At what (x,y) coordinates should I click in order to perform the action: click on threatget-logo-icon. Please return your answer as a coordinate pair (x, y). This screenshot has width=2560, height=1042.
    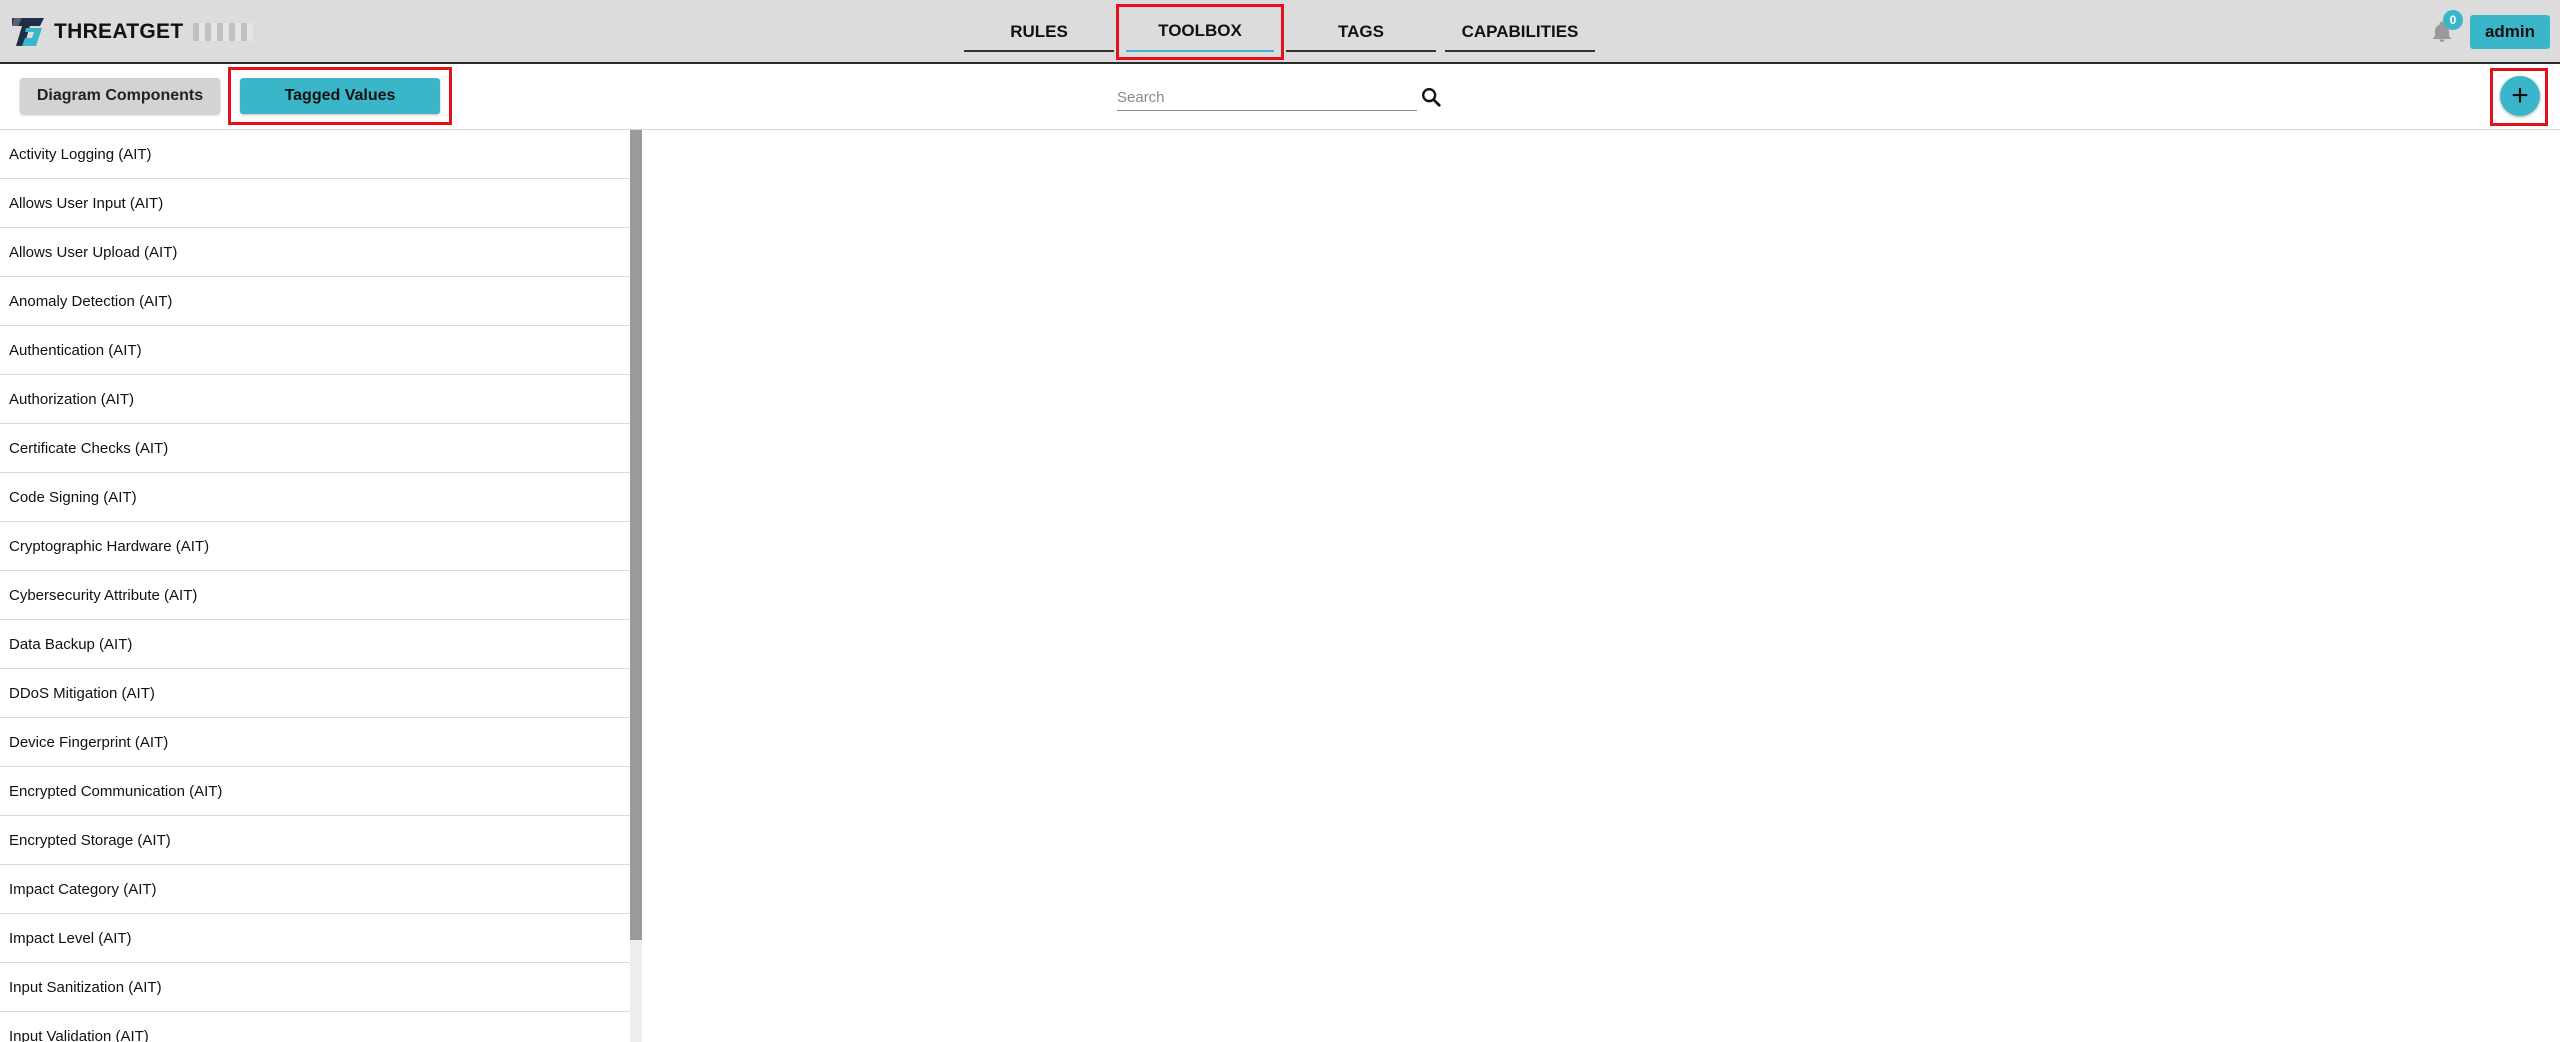
    Looking at the image, I should click on (28, 32).